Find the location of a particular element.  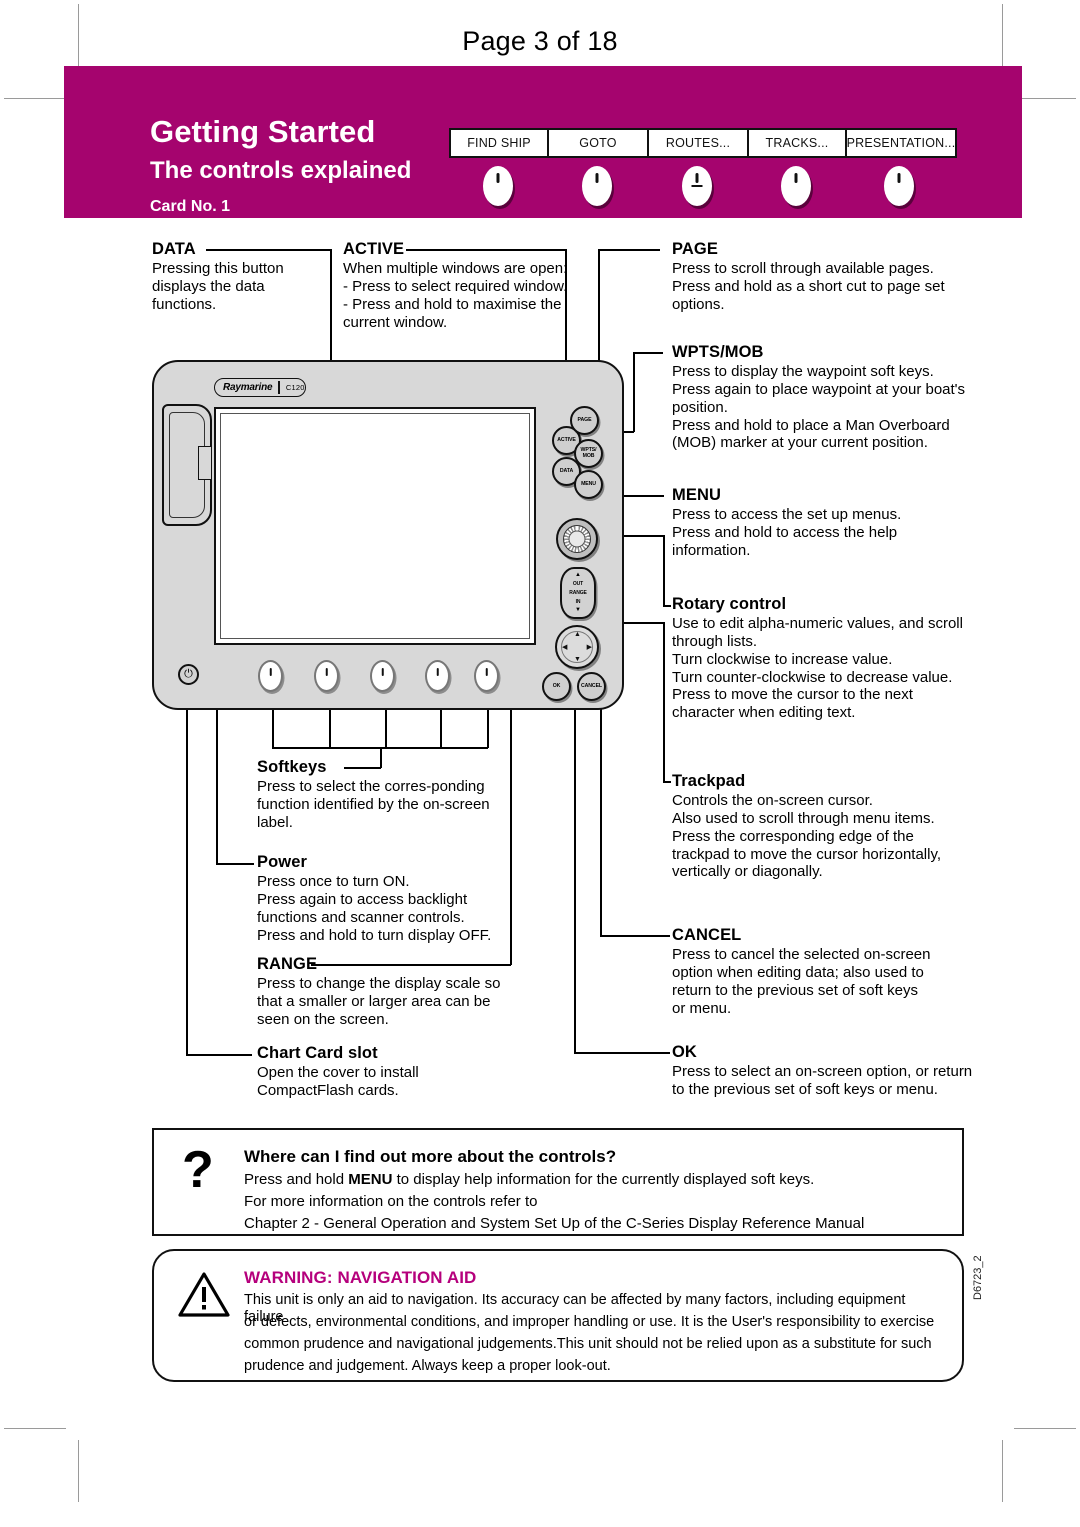

warning-box-title: WARNING: NAVIGATION AID is located at coordinates (360, 1277).